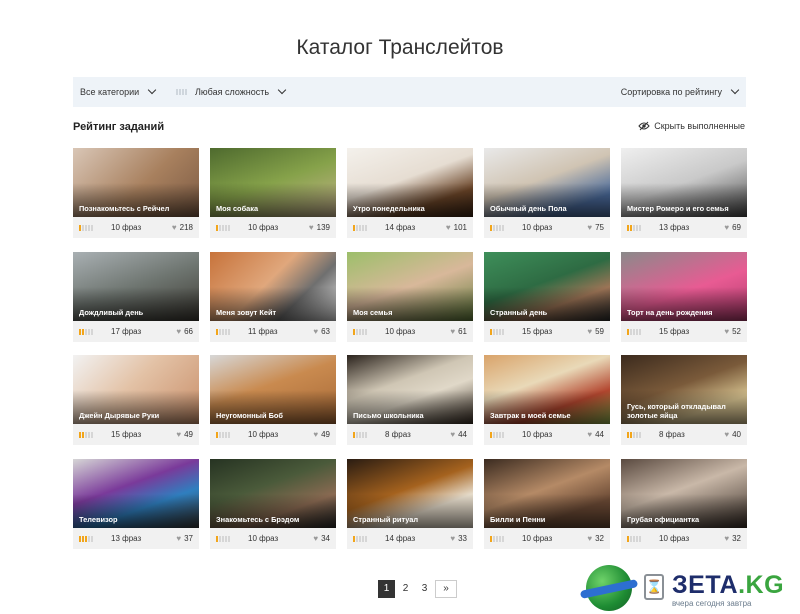  What do you see at coordinates (547, 297) in the screenshot?
I see `task-card: Странный день 15 фраз ♥ 59` at bounding box center [547, 297].